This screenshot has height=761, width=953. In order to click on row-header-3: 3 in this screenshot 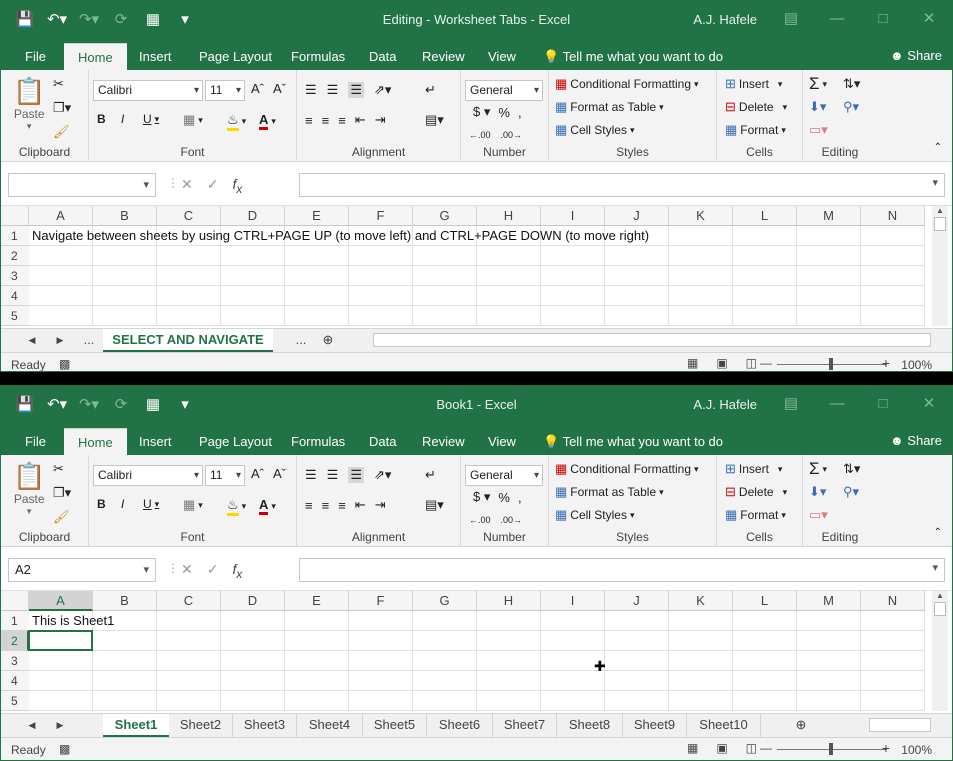, I will do `click(15, 661)`.